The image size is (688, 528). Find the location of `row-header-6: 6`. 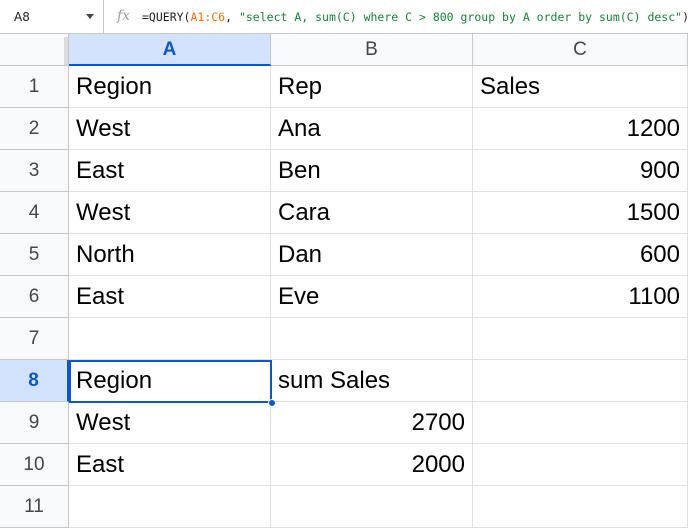

row-header-6: 6 is located at coordinates (34, 297).